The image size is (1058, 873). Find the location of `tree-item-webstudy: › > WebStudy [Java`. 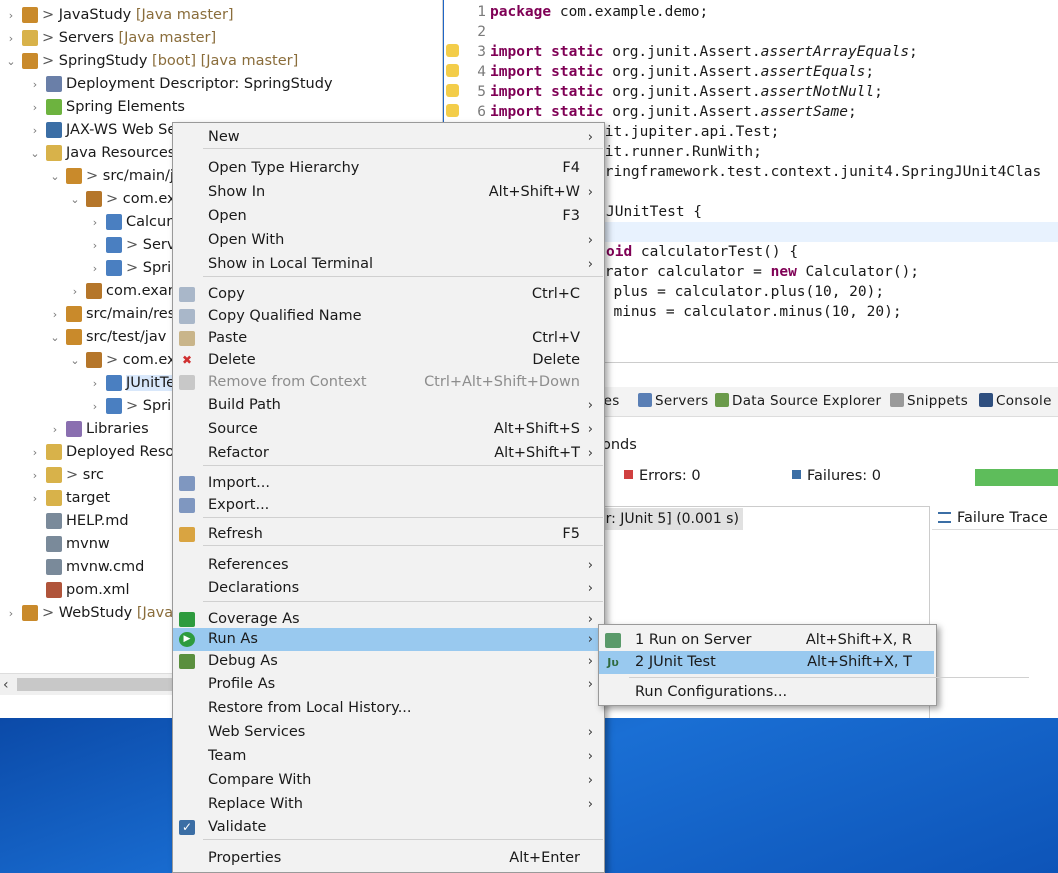

tree-item-webstudy: › > WebStudy [Java is located at coordinates (88, 613).